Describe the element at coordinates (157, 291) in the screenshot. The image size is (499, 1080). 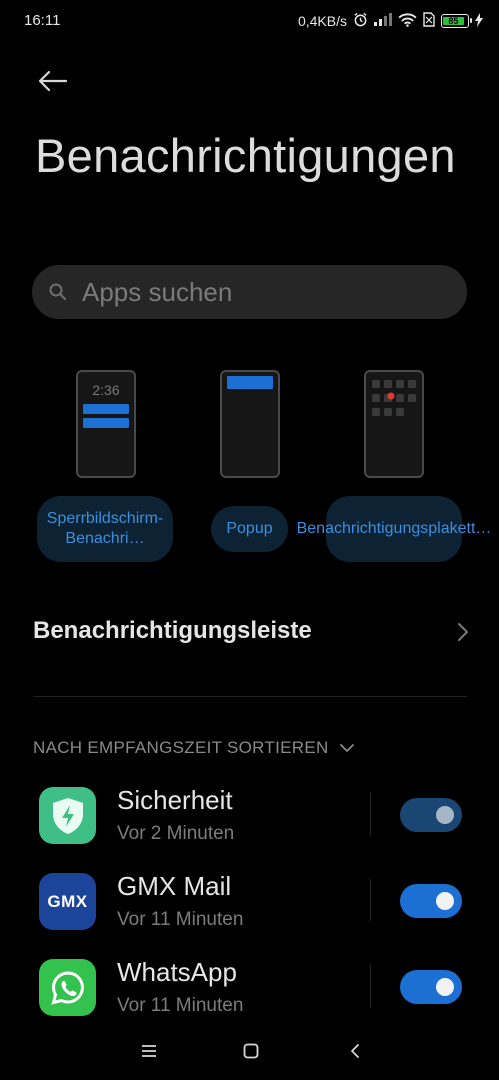
I see `search-placeholder: Apps suchen` at that location.